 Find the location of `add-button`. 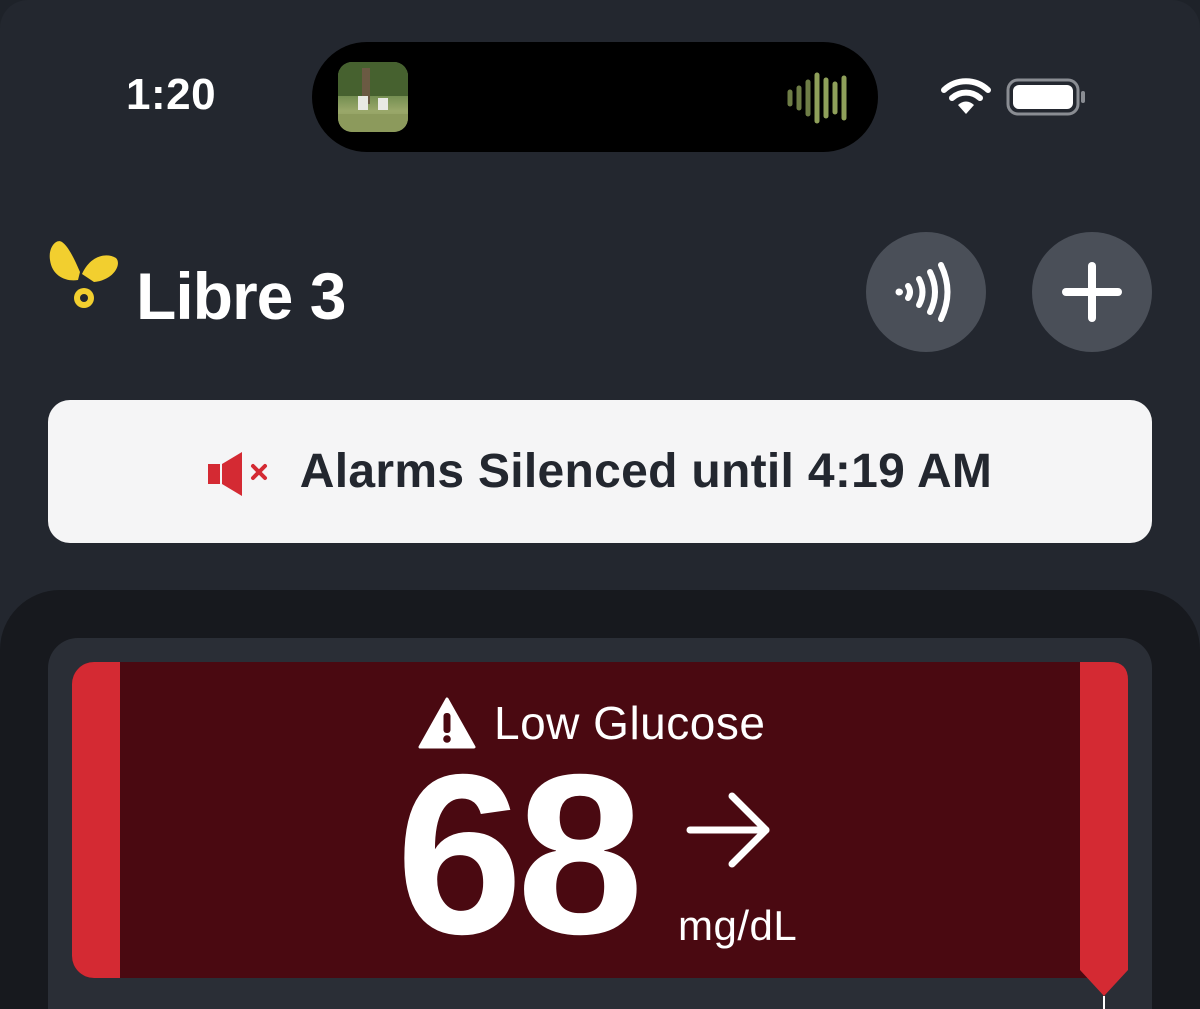

add-button is located at coordinates (1092, 292).